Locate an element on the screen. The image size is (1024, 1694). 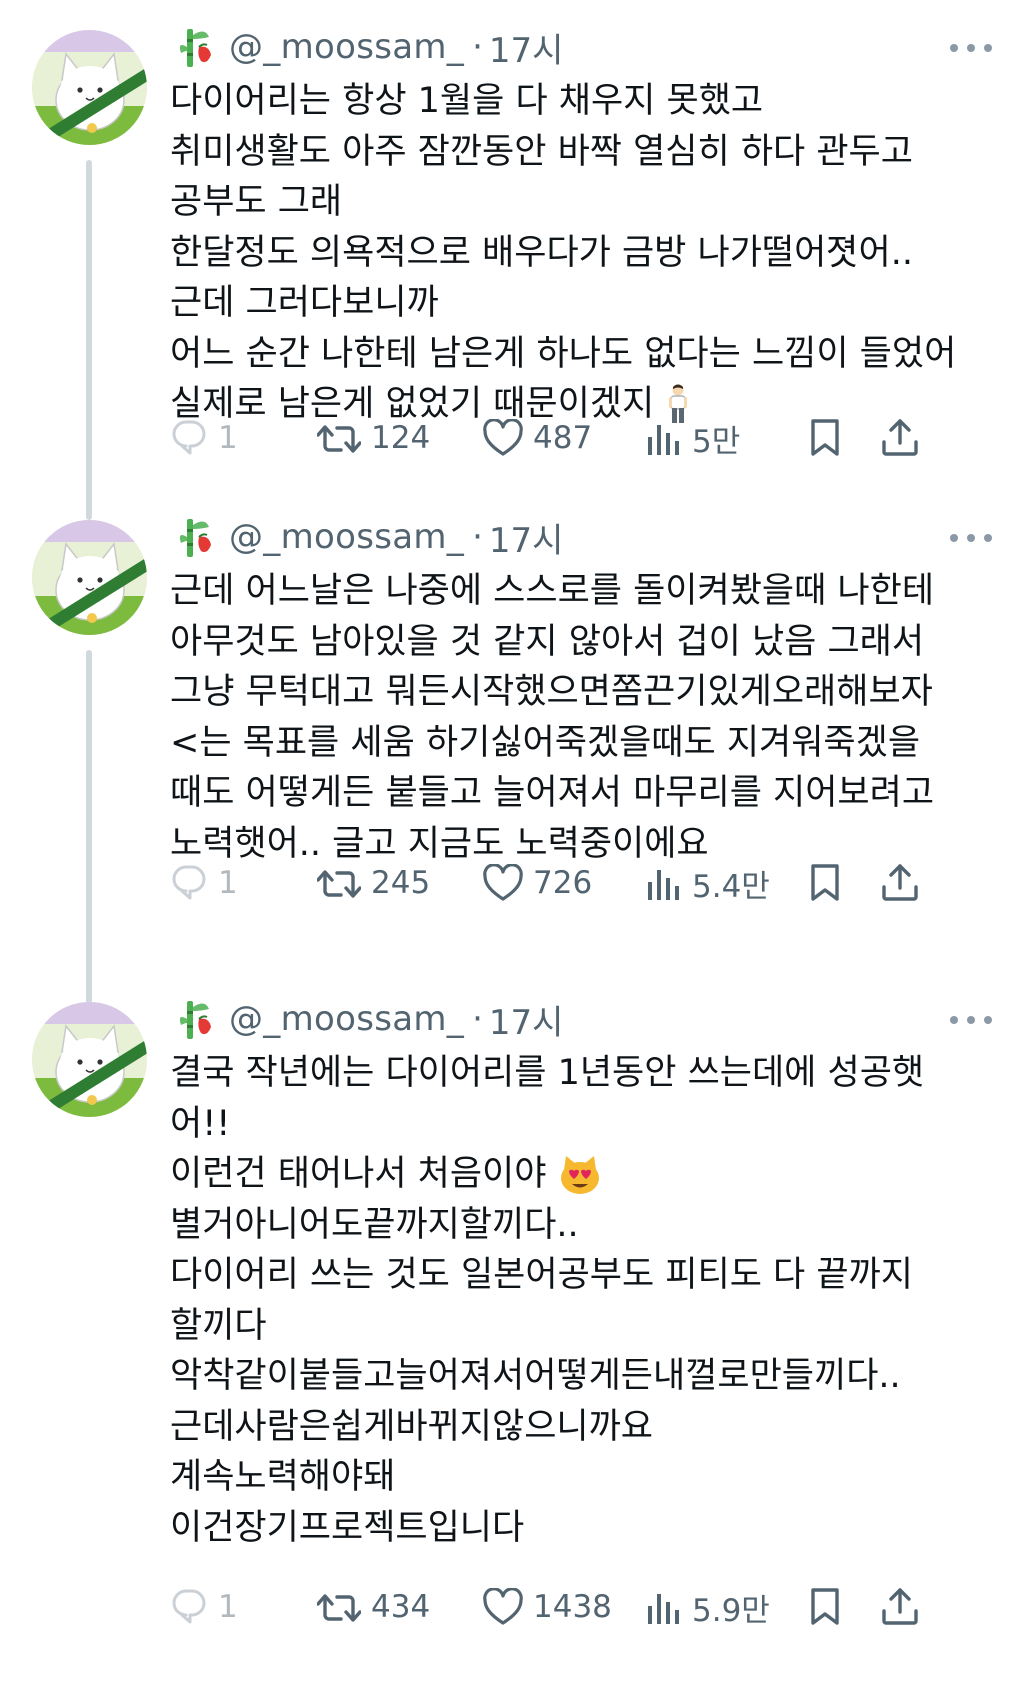
repost-button: 434 is located at coordinates (373, 1607).